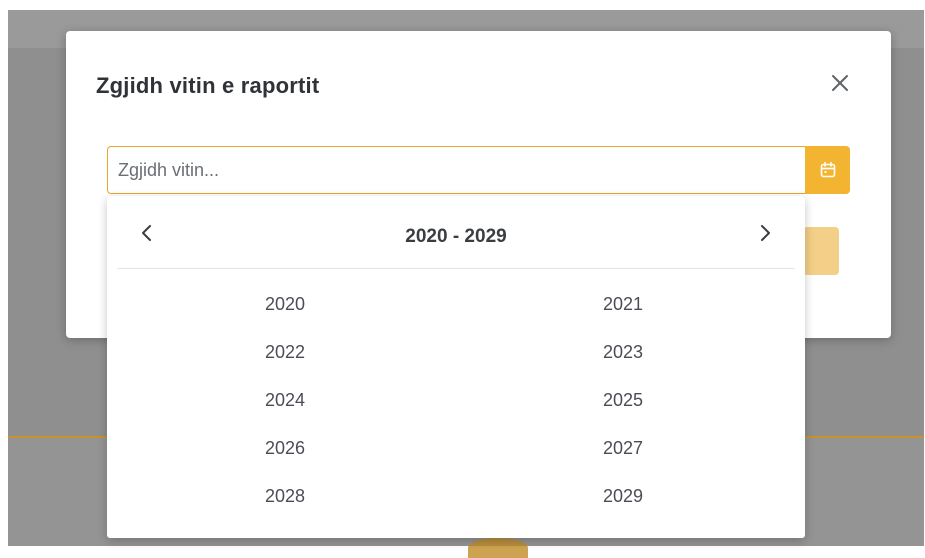  I want to click on dialog-title: Zgjidh vitin e raportit, so click(208, 85).